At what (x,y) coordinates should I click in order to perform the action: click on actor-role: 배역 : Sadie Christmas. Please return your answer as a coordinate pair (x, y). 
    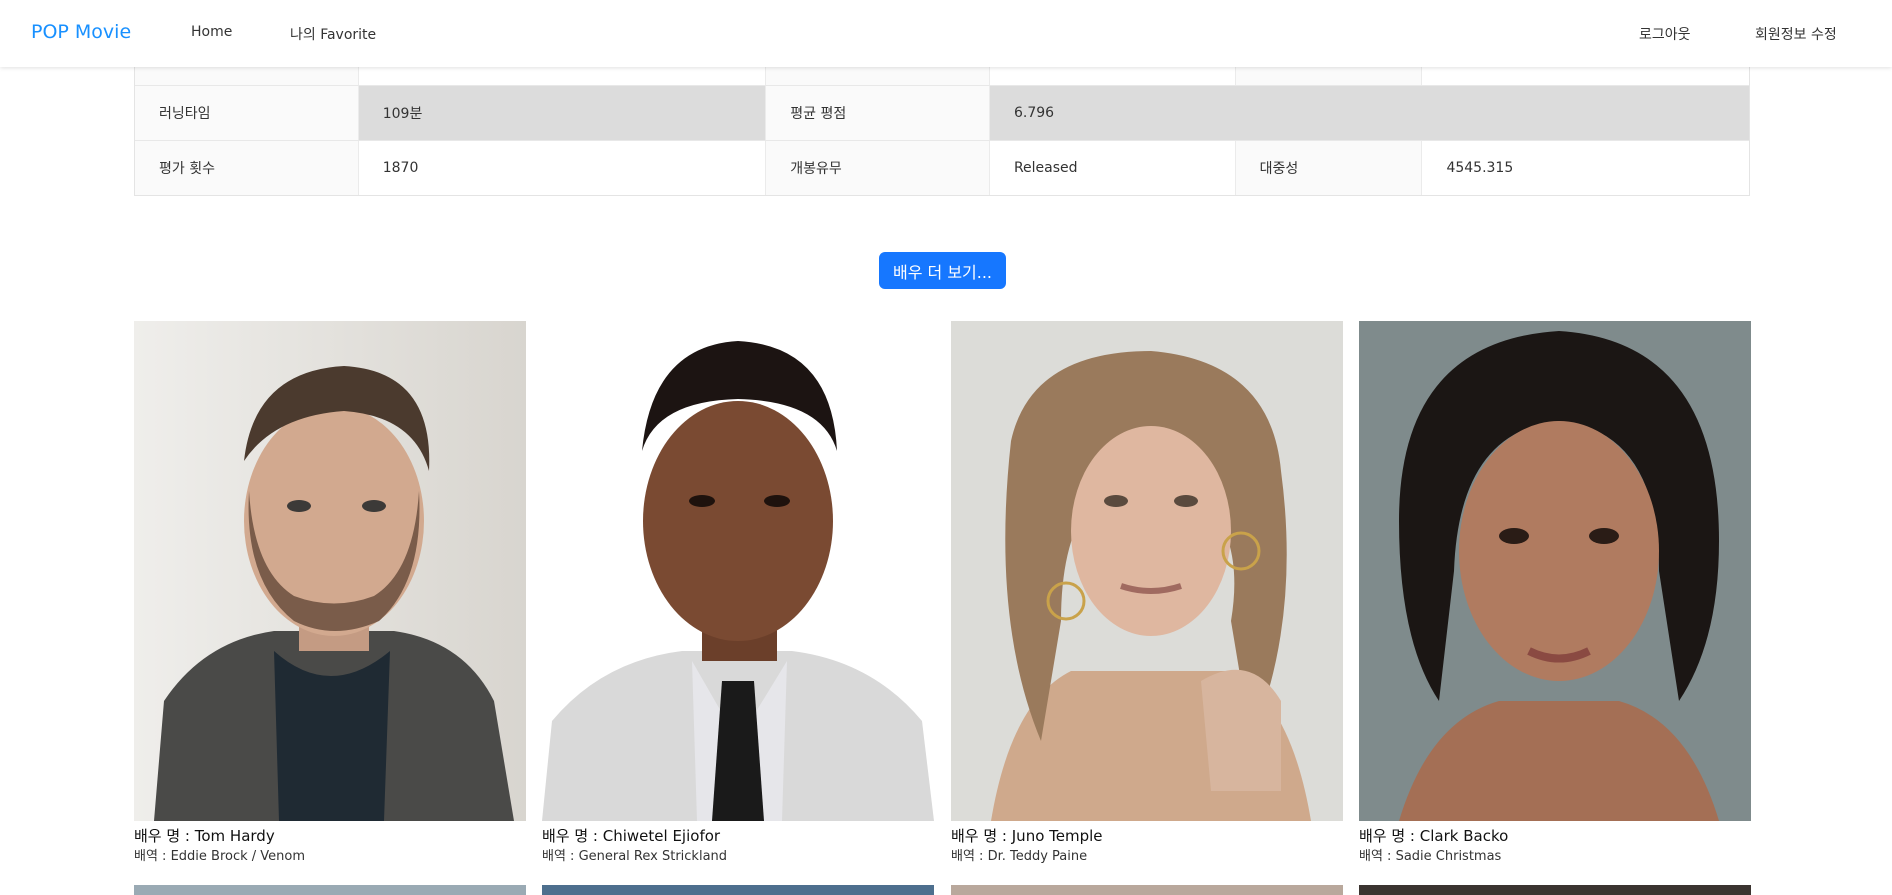
    Looking at the image, I should click on (1430, 856).